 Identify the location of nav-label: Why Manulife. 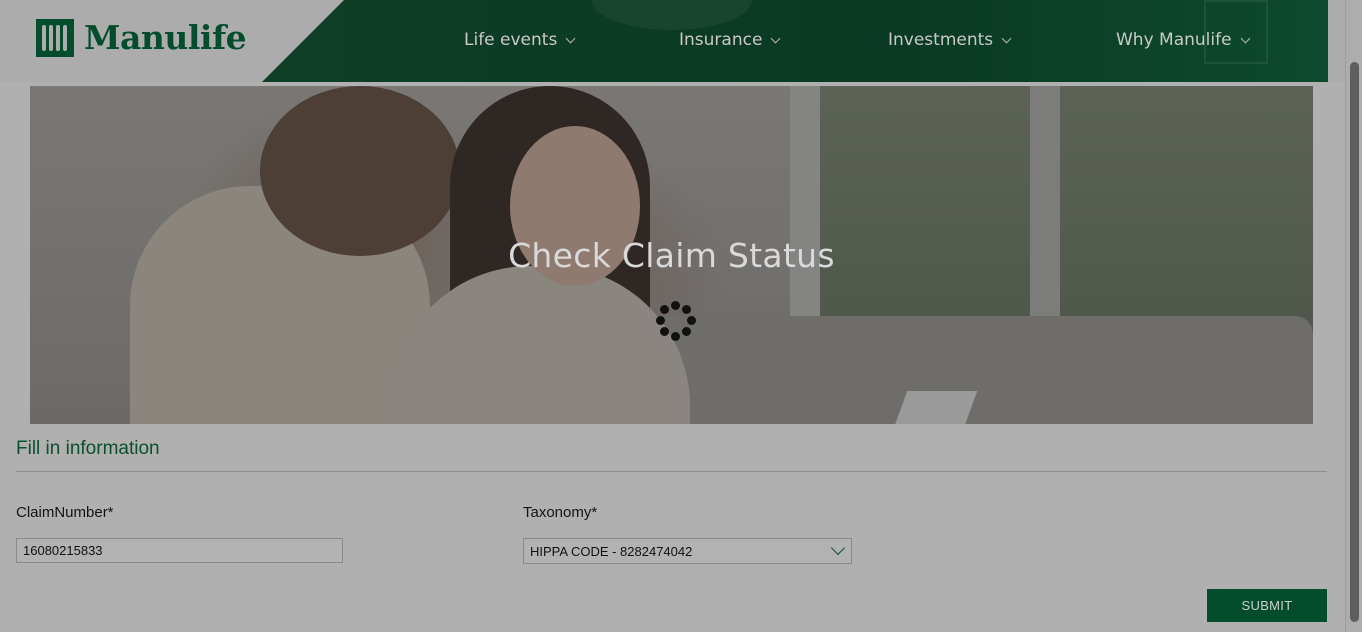
(1174, 40).